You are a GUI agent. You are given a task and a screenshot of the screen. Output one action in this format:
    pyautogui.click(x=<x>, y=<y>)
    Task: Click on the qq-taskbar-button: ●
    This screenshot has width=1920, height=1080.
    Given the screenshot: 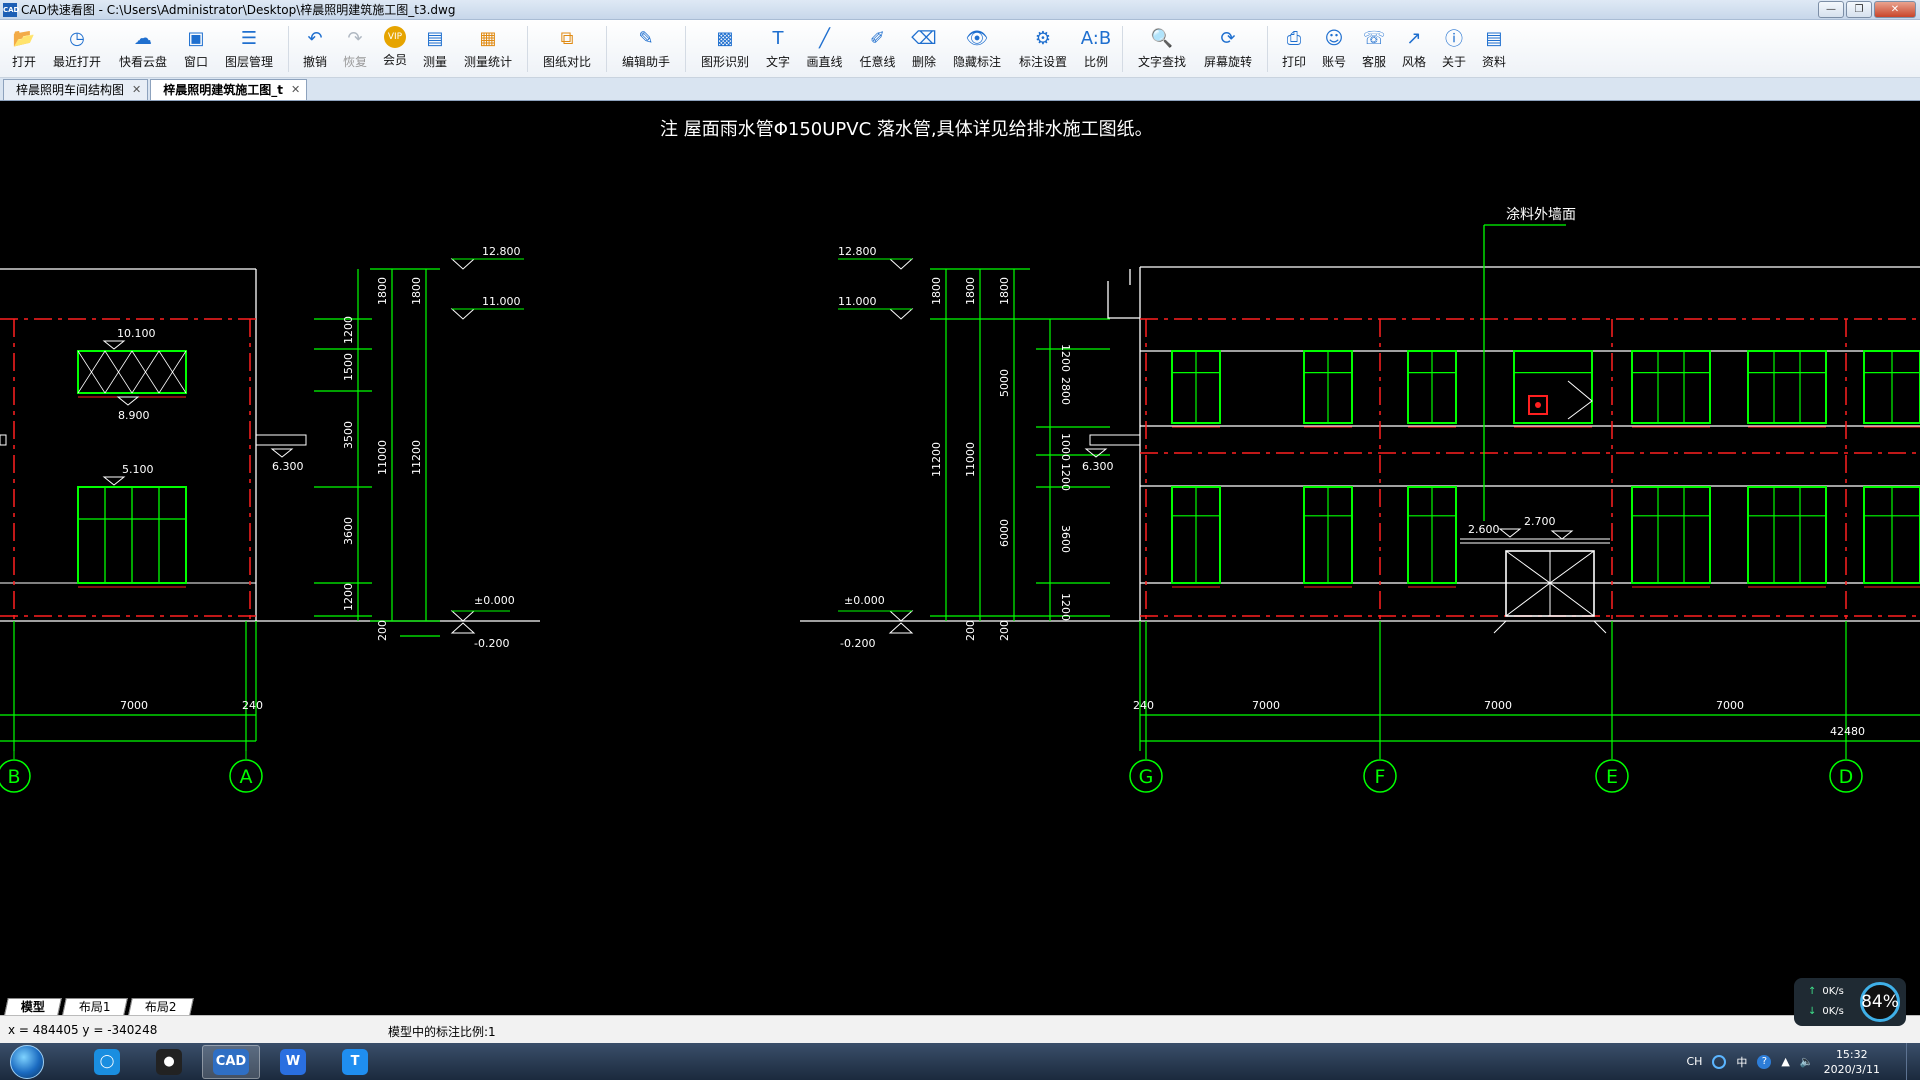 What is the action you would take?
    pyautogui.click(x=169, y=1062)
    